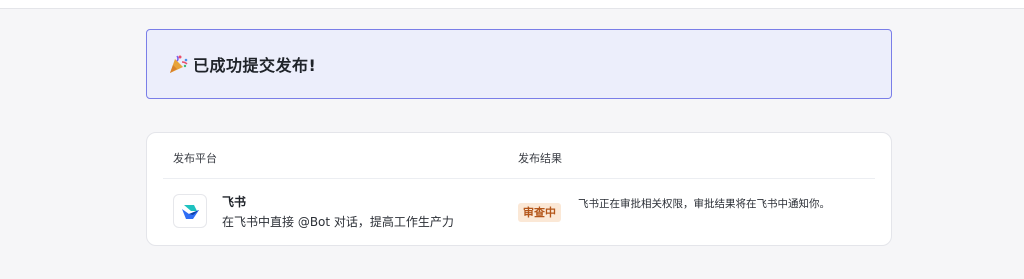  What do you see at coordinates (704, 204) in the screenshot?
I see `result-description: 飞书正在审批相关权限，审批结果将在飞书中通知你。` at bounding box center [704, 204].